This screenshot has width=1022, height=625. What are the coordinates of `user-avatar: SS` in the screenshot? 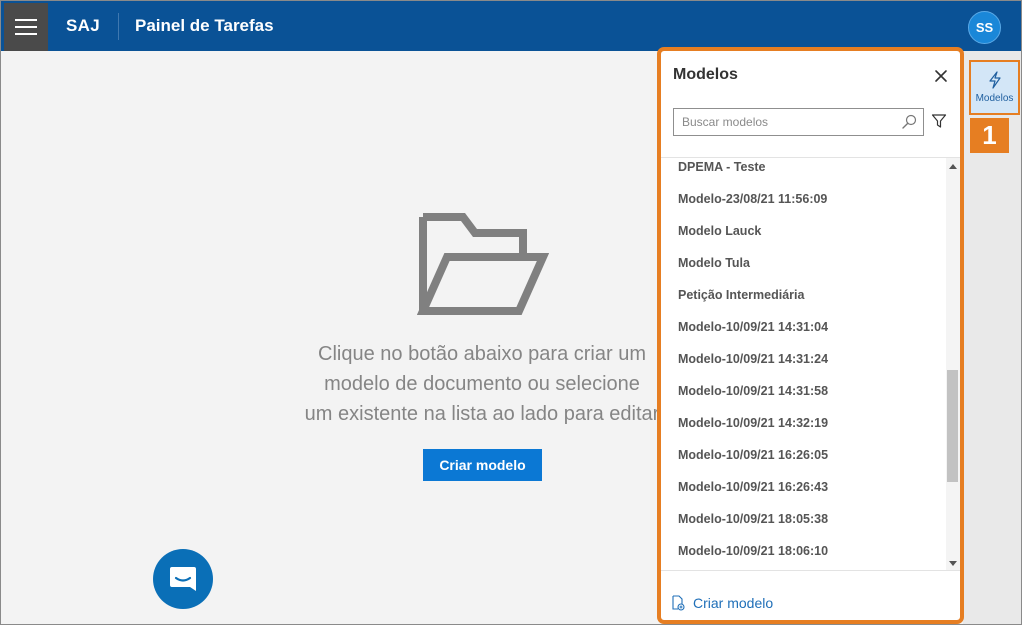 It's located at (984, 27).